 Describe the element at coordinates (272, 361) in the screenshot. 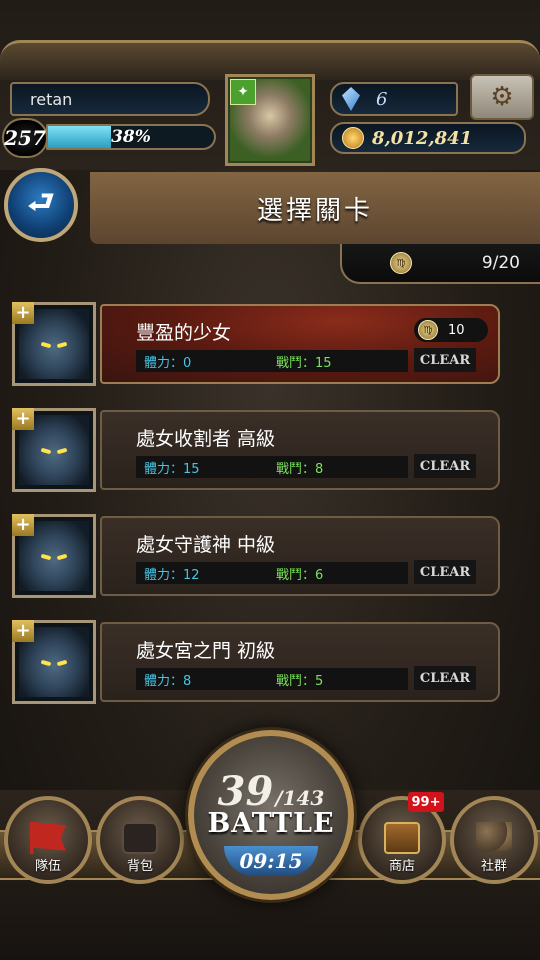

I see `stage-stats: 體力：0 戰鬥：15` at that location.